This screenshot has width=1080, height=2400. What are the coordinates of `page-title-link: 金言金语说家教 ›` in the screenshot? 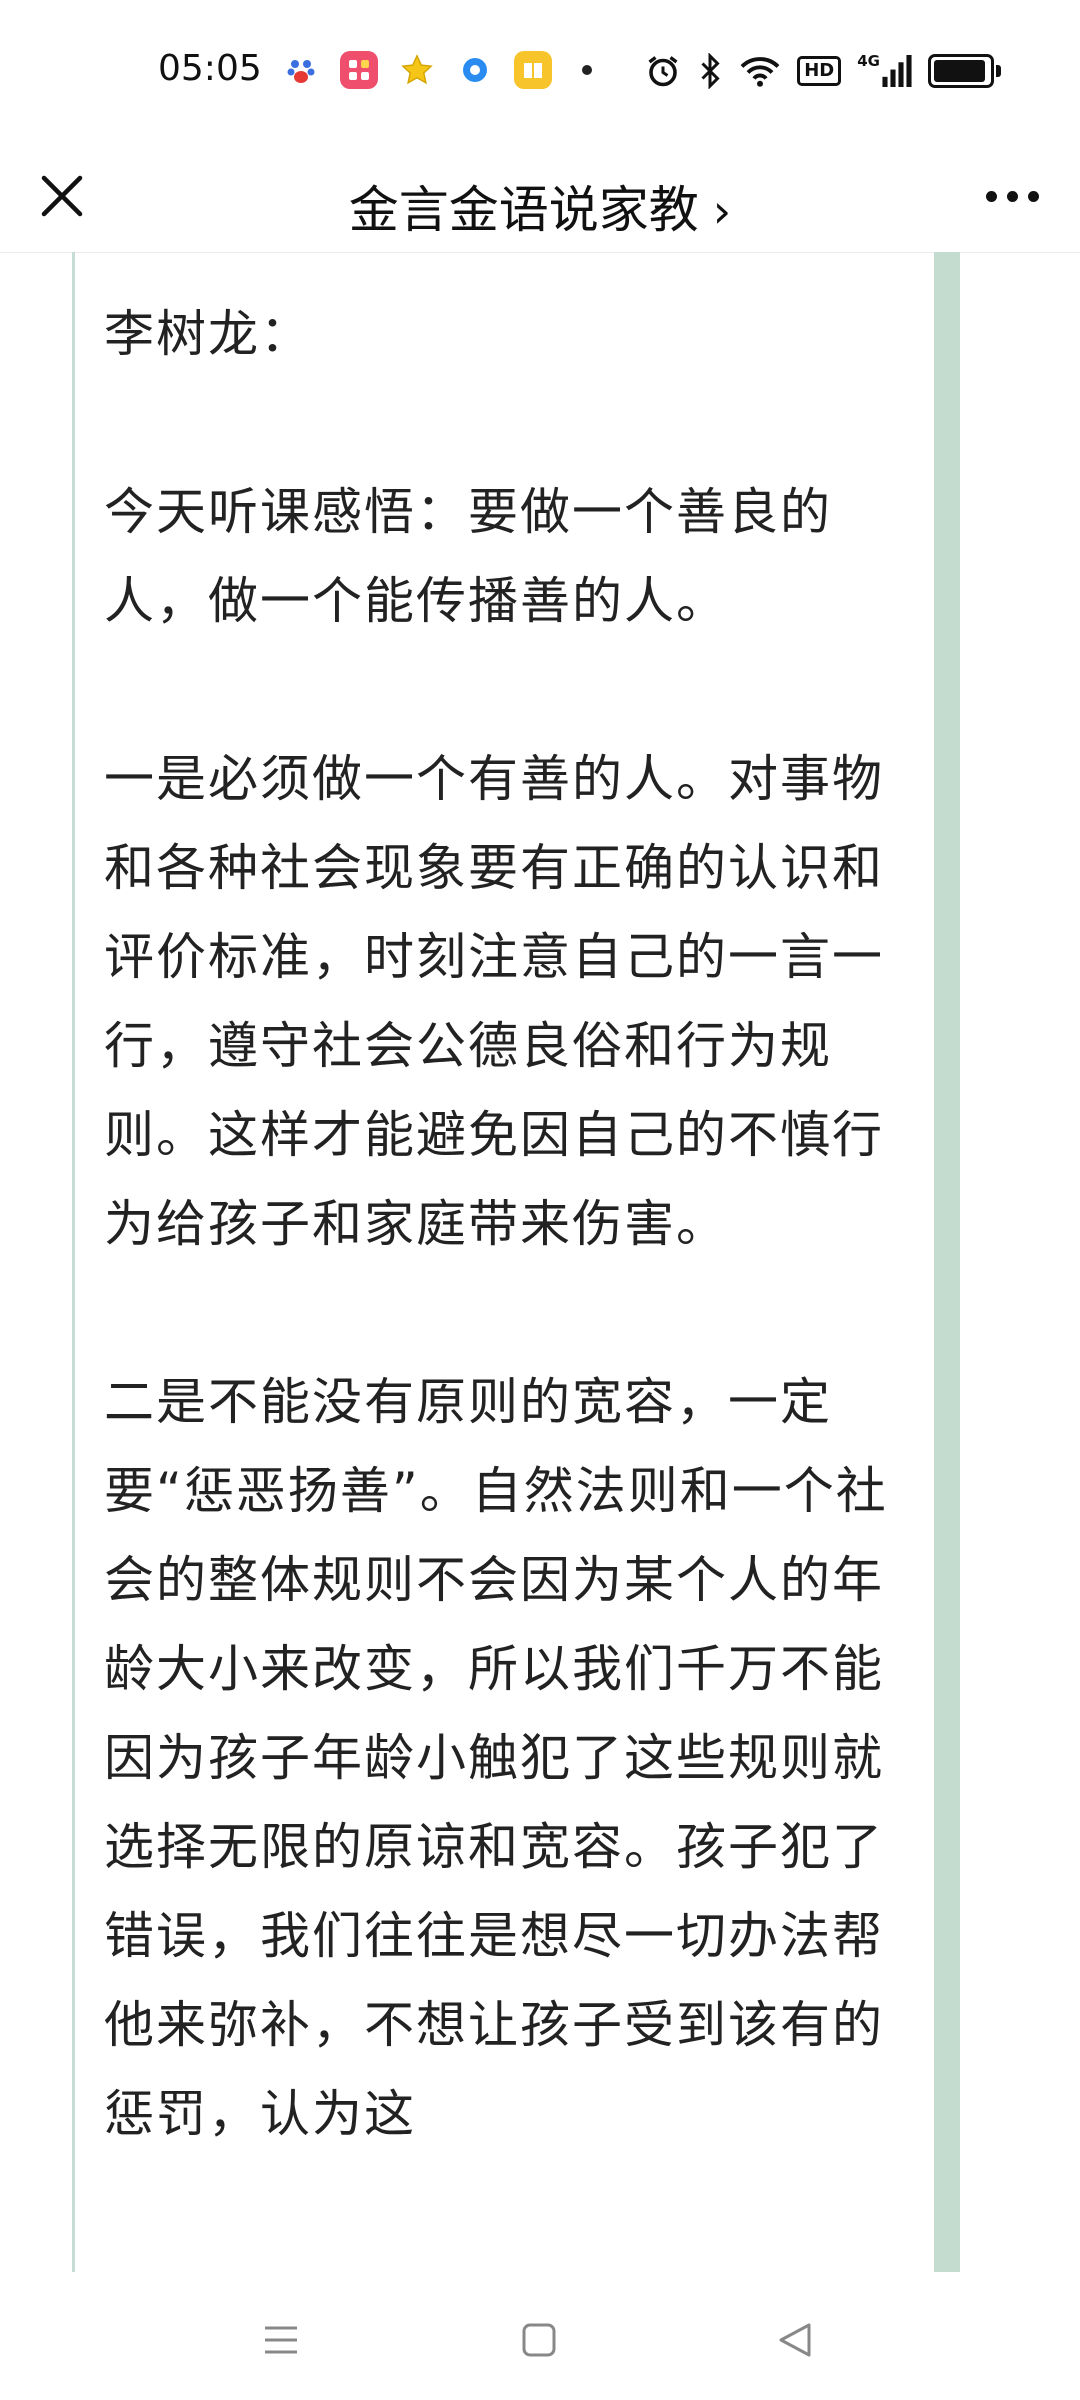 It's located at (540, 206).